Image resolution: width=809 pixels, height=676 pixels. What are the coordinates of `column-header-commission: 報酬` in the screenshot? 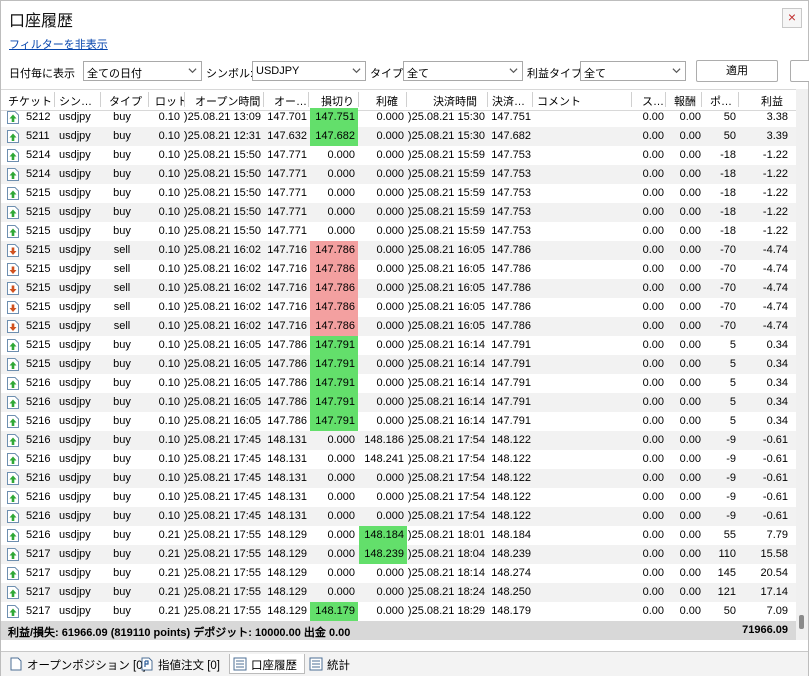 It's located at (688, 101).